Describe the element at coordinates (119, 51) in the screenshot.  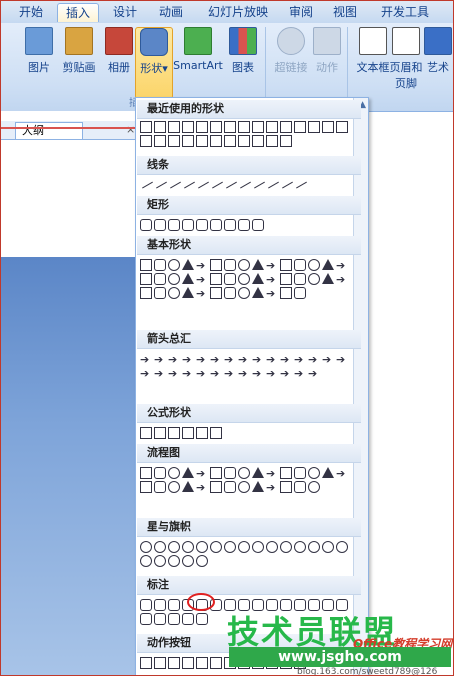
I see `album-button: 相册` at that location.